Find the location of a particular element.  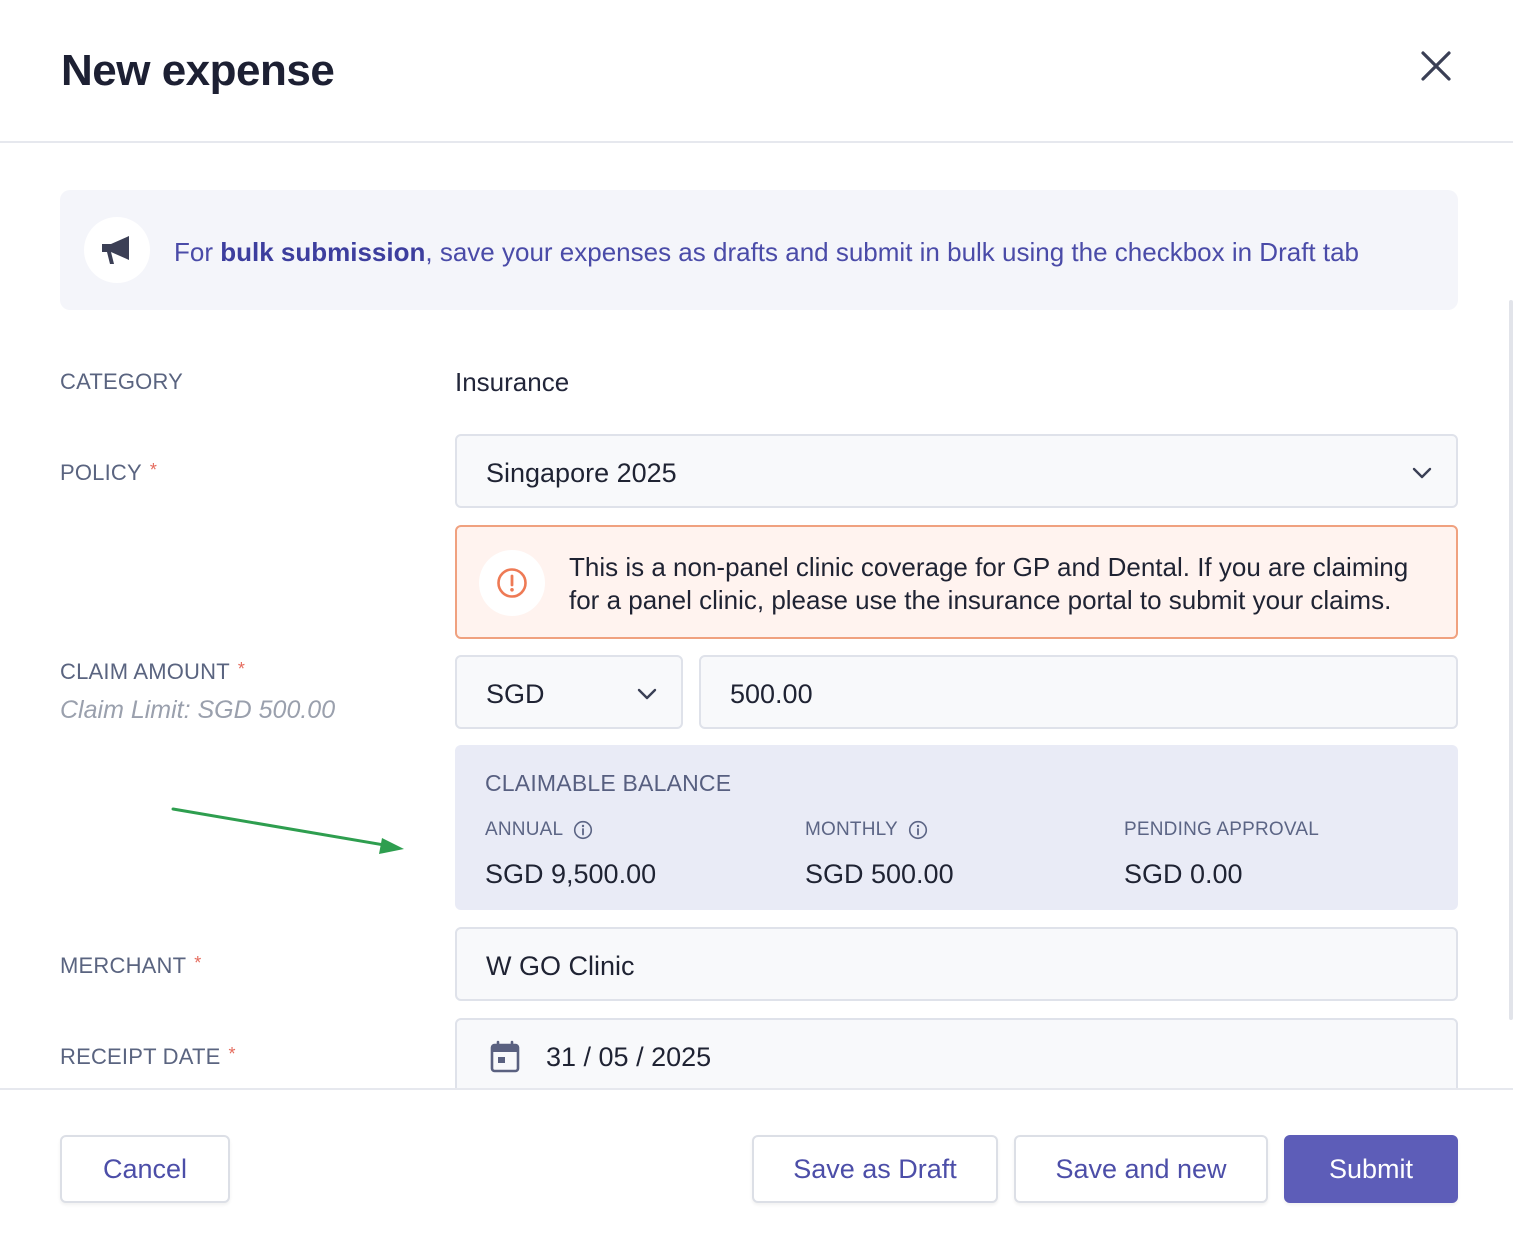

banner-icon-circle is located at coordinates (117, 250).